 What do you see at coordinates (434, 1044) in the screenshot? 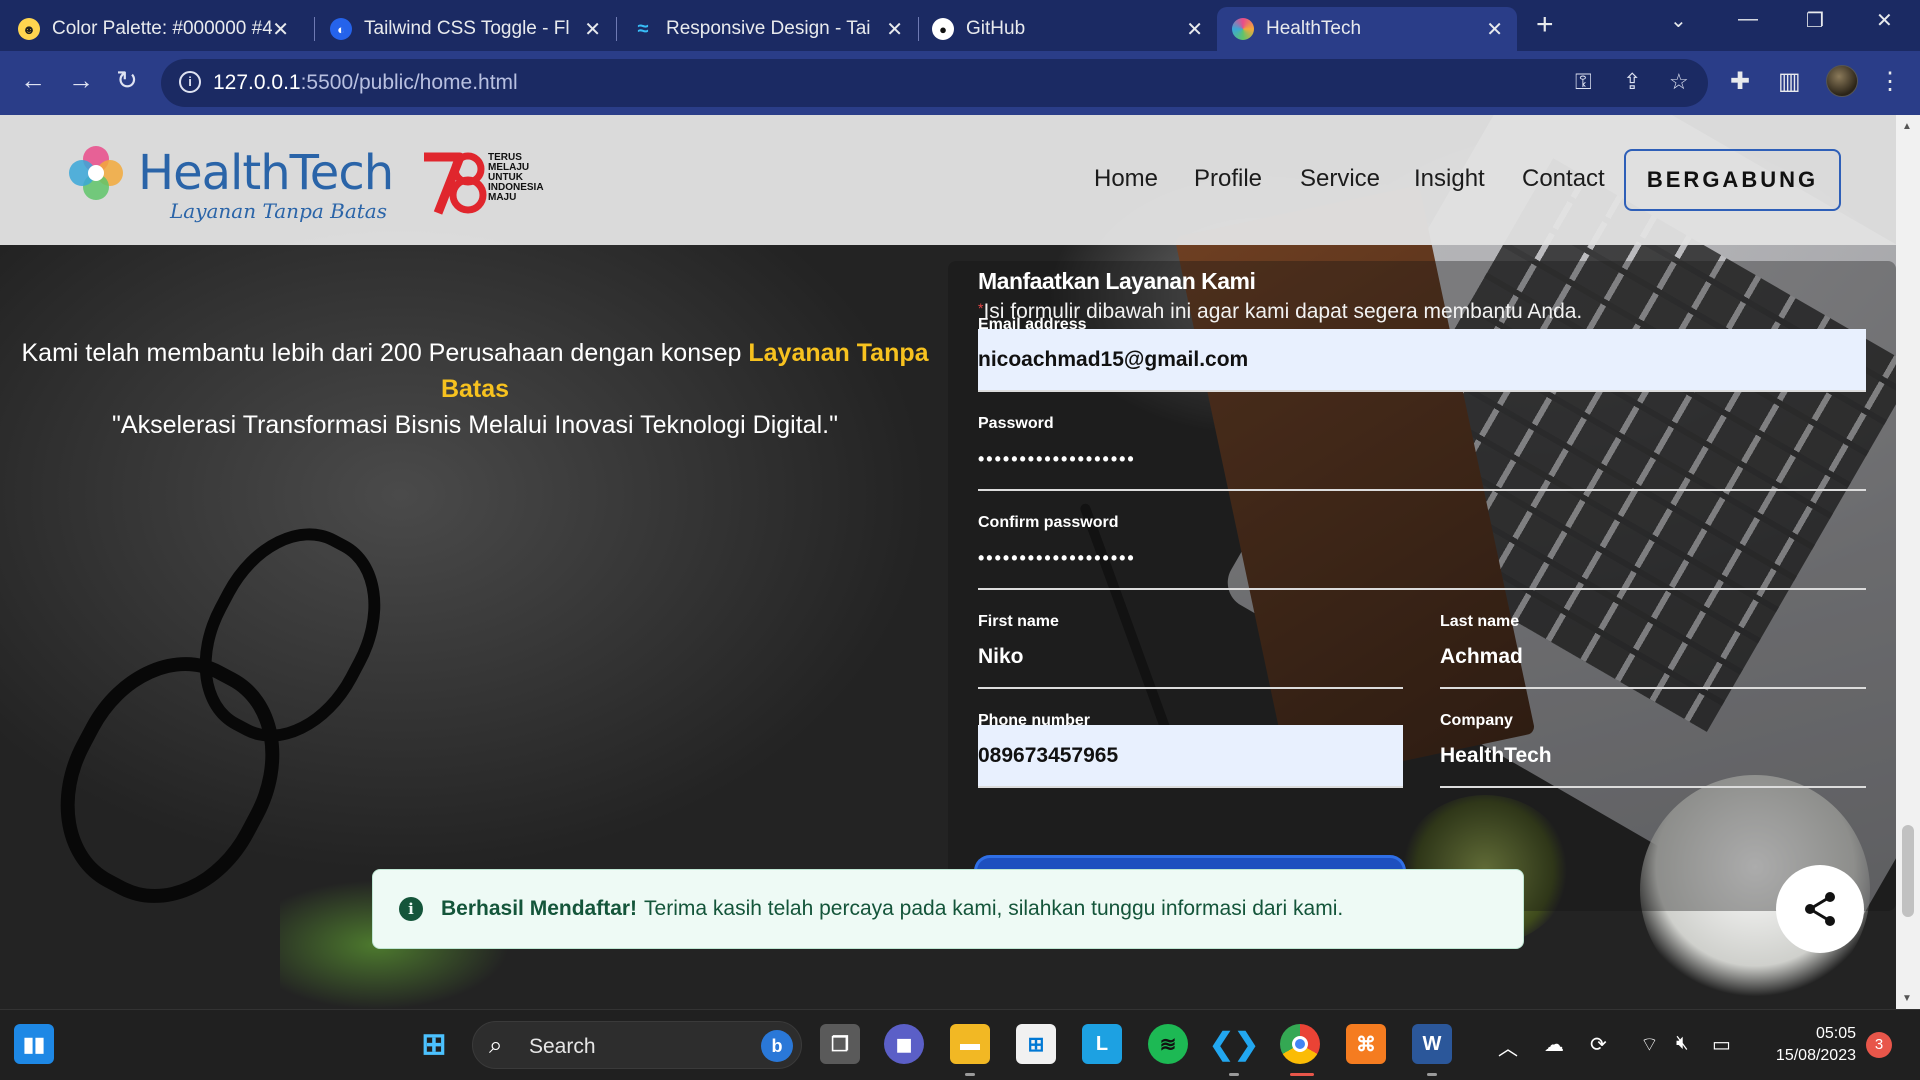
I see `start-windows-icon: ⊞` at bounding box center [434, 1044].